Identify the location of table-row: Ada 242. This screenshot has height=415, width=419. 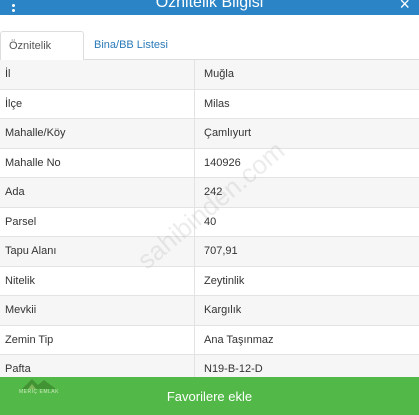
(209, 193).